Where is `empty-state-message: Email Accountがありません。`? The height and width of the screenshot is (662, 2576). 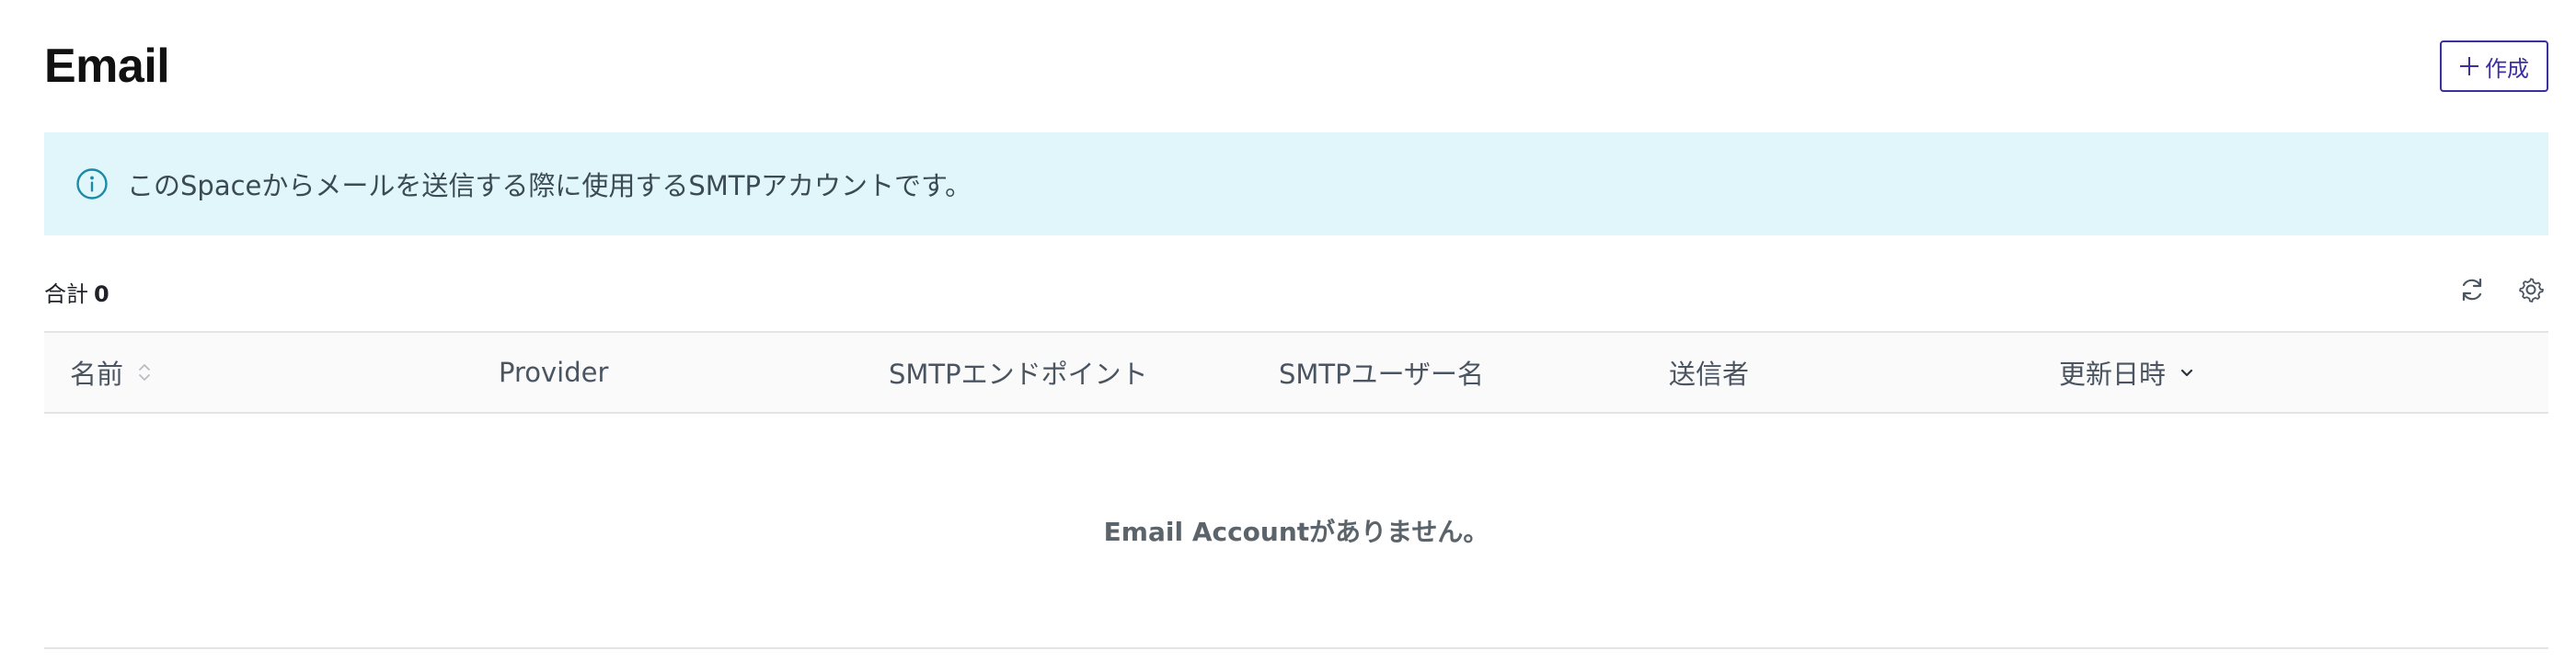 empty-state-message: Email Accountがありません。 is located at coordinates (1296, 532).